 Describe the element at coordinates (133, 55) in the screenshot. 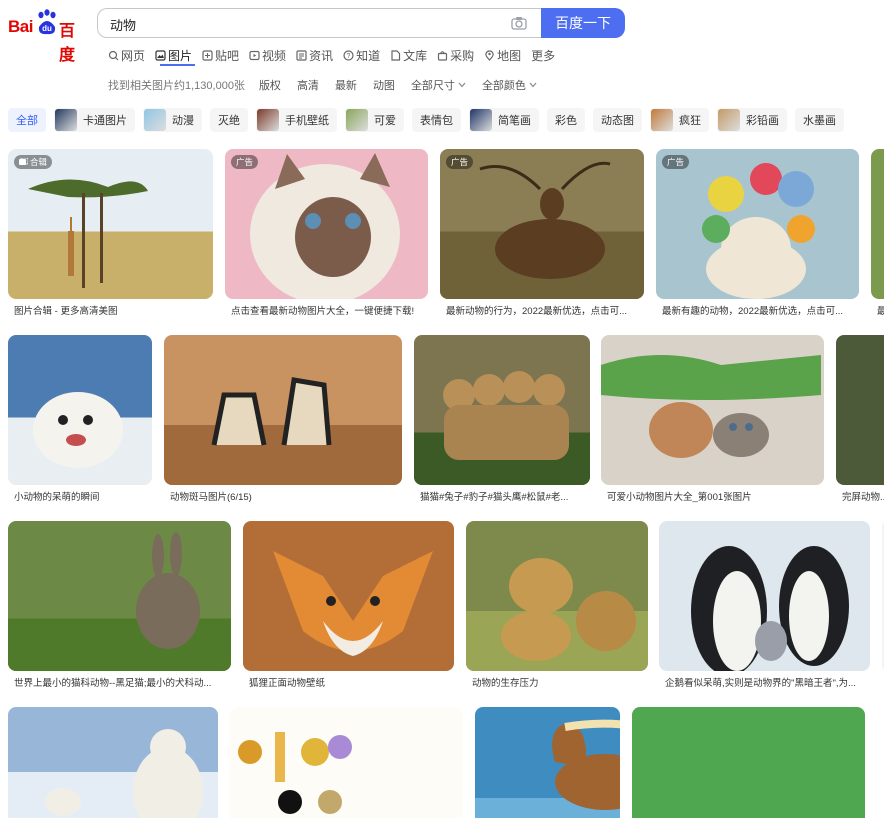

I see `tab-label: 网页` at that location.